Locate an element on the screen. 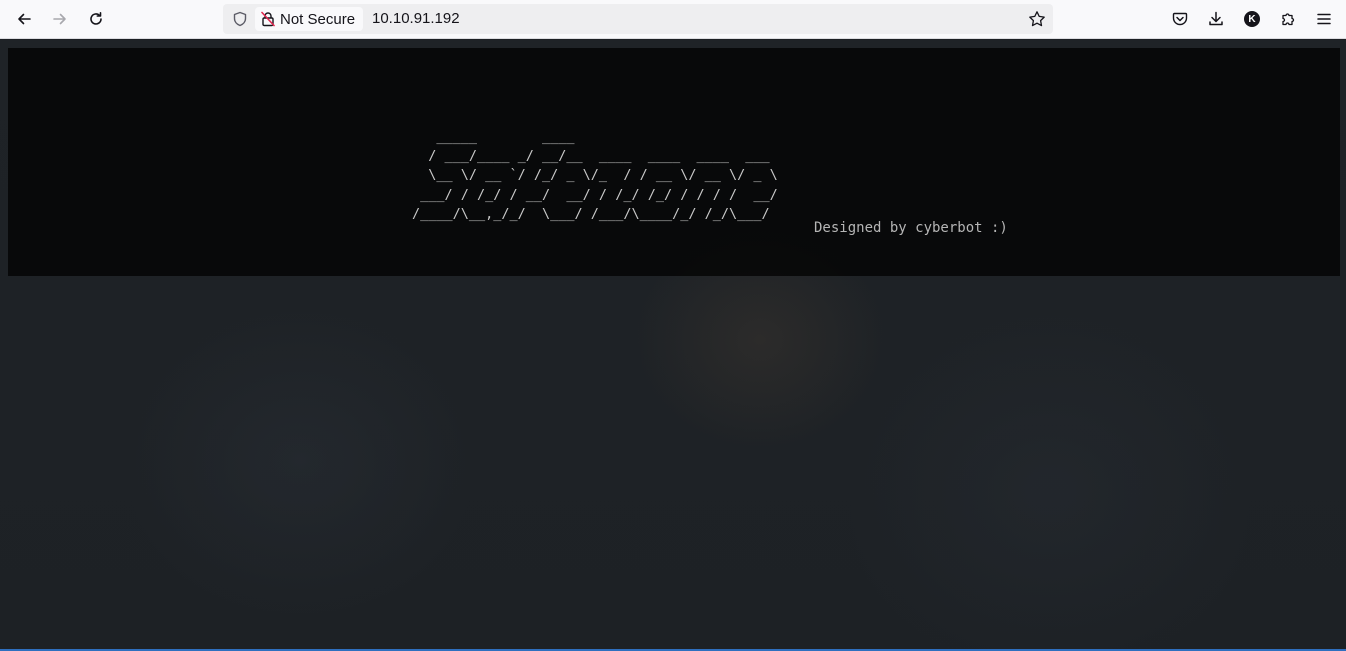 This screenshot has width=1346, height=651. download-icon is located at coordinates (1216, 18).